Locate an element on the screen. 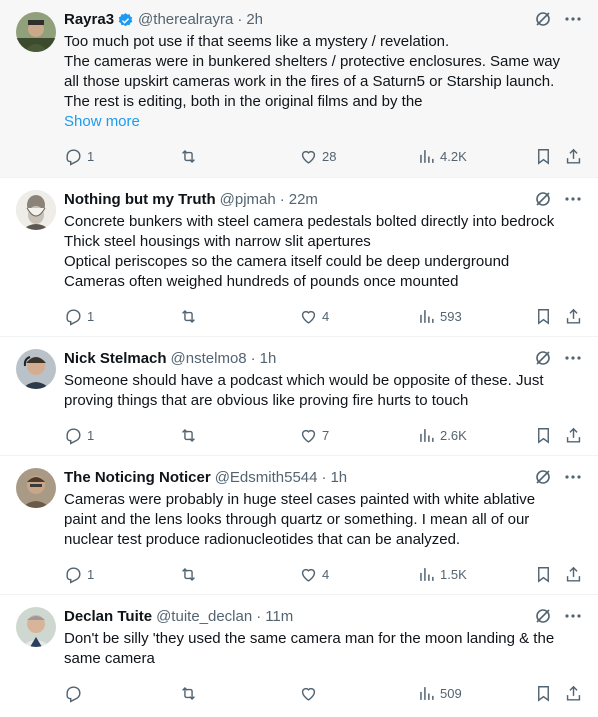 This screenshot has width=598, height=717. views-button: 509 is located at coordinates (439, 693).